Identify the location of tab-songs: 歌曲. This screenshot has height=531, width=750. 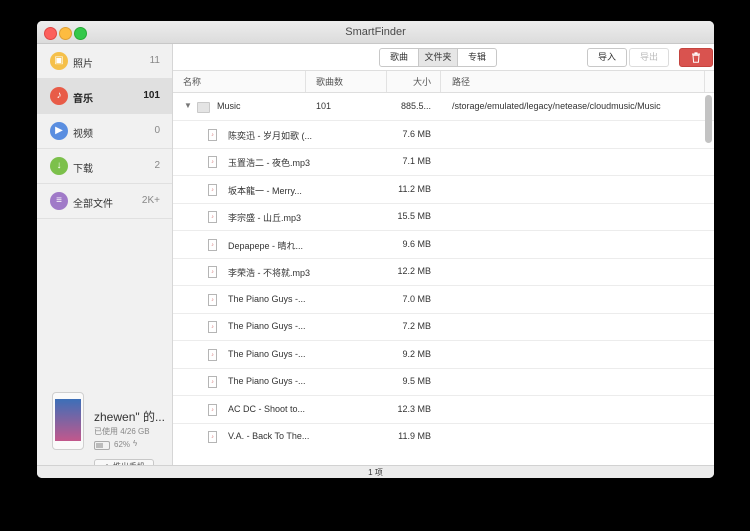
(399, 57).